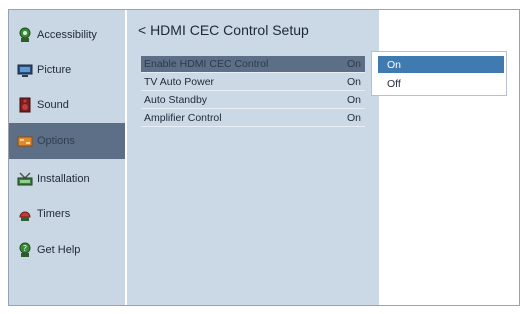 This screenshot has height=314, width=528. I want to click on sidebar-item-picture: Picture, so click(67, 70).